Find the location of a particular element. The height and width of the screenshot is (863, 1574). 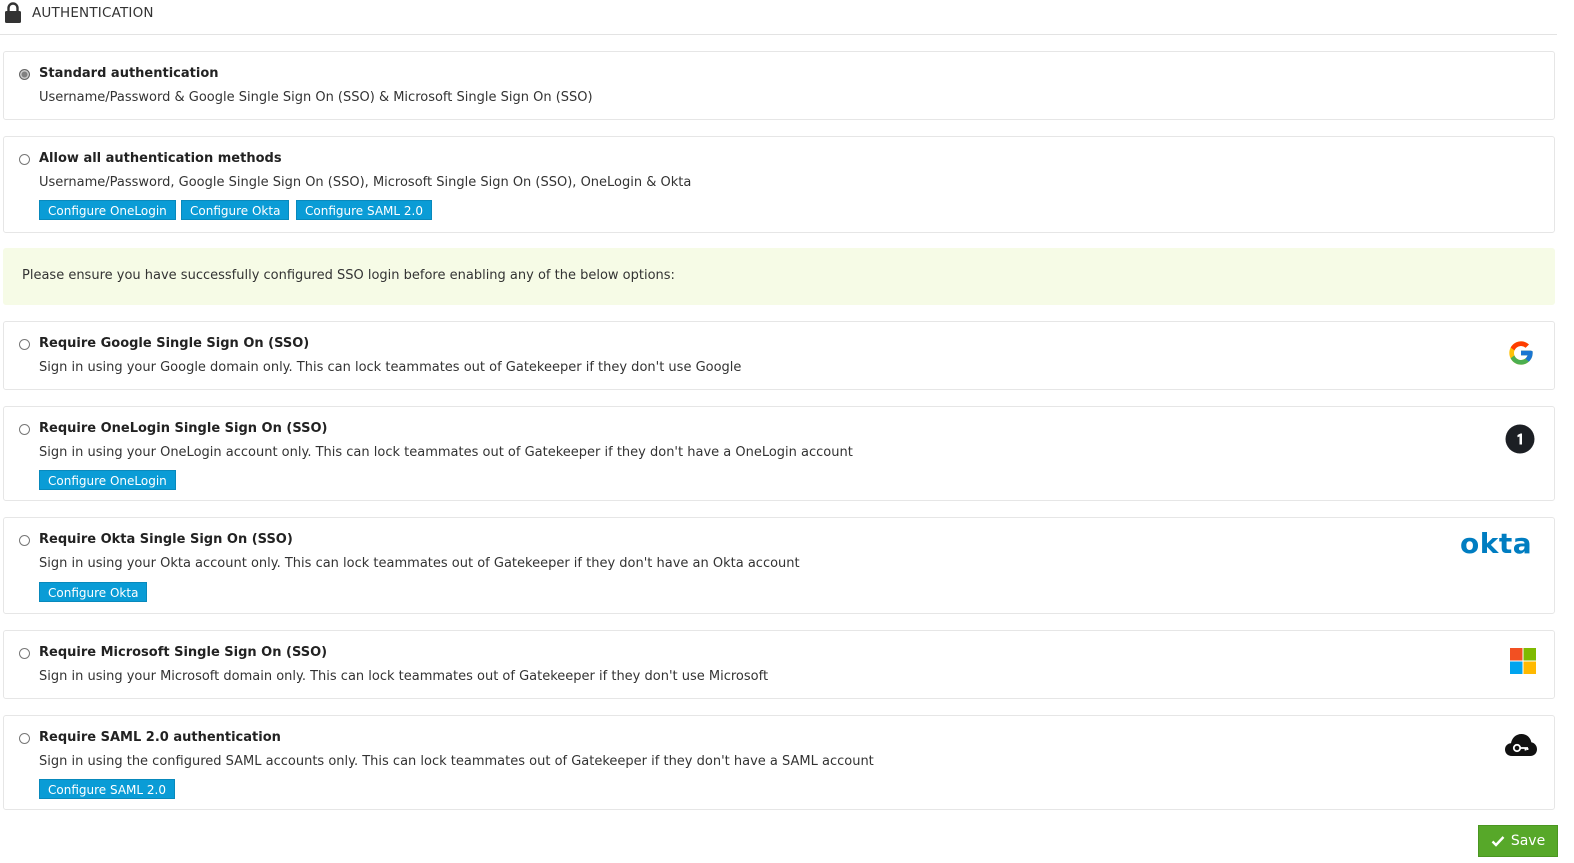

save-button: Save is located at coordinates (1518, 841).